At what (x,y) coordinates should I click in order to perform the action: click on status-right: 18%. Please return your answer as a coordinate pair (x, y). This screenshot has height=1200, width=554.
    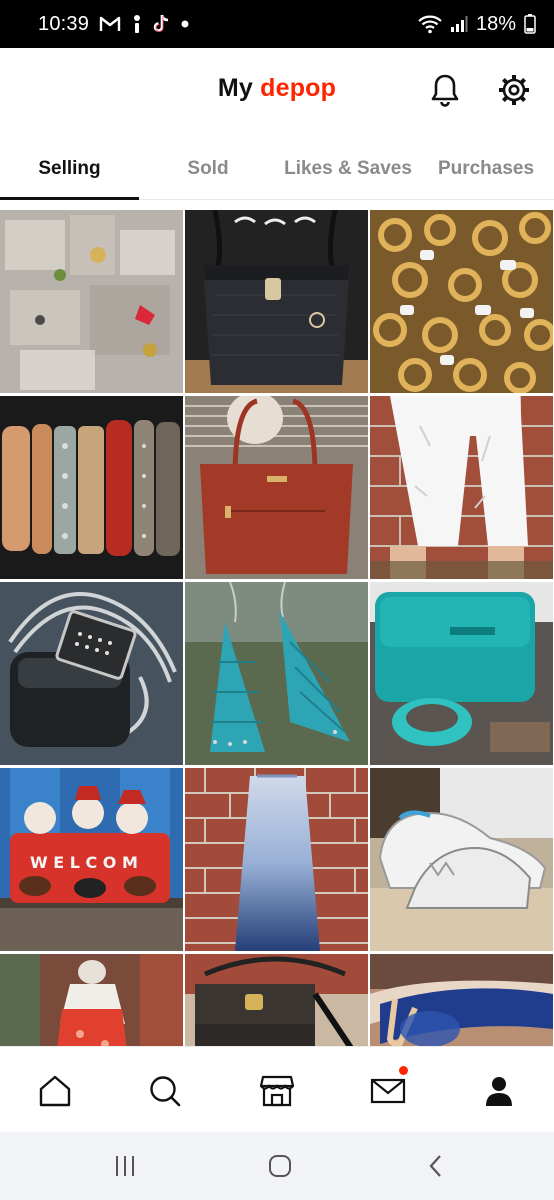
    Looking at the image, I should click on (477, 24).